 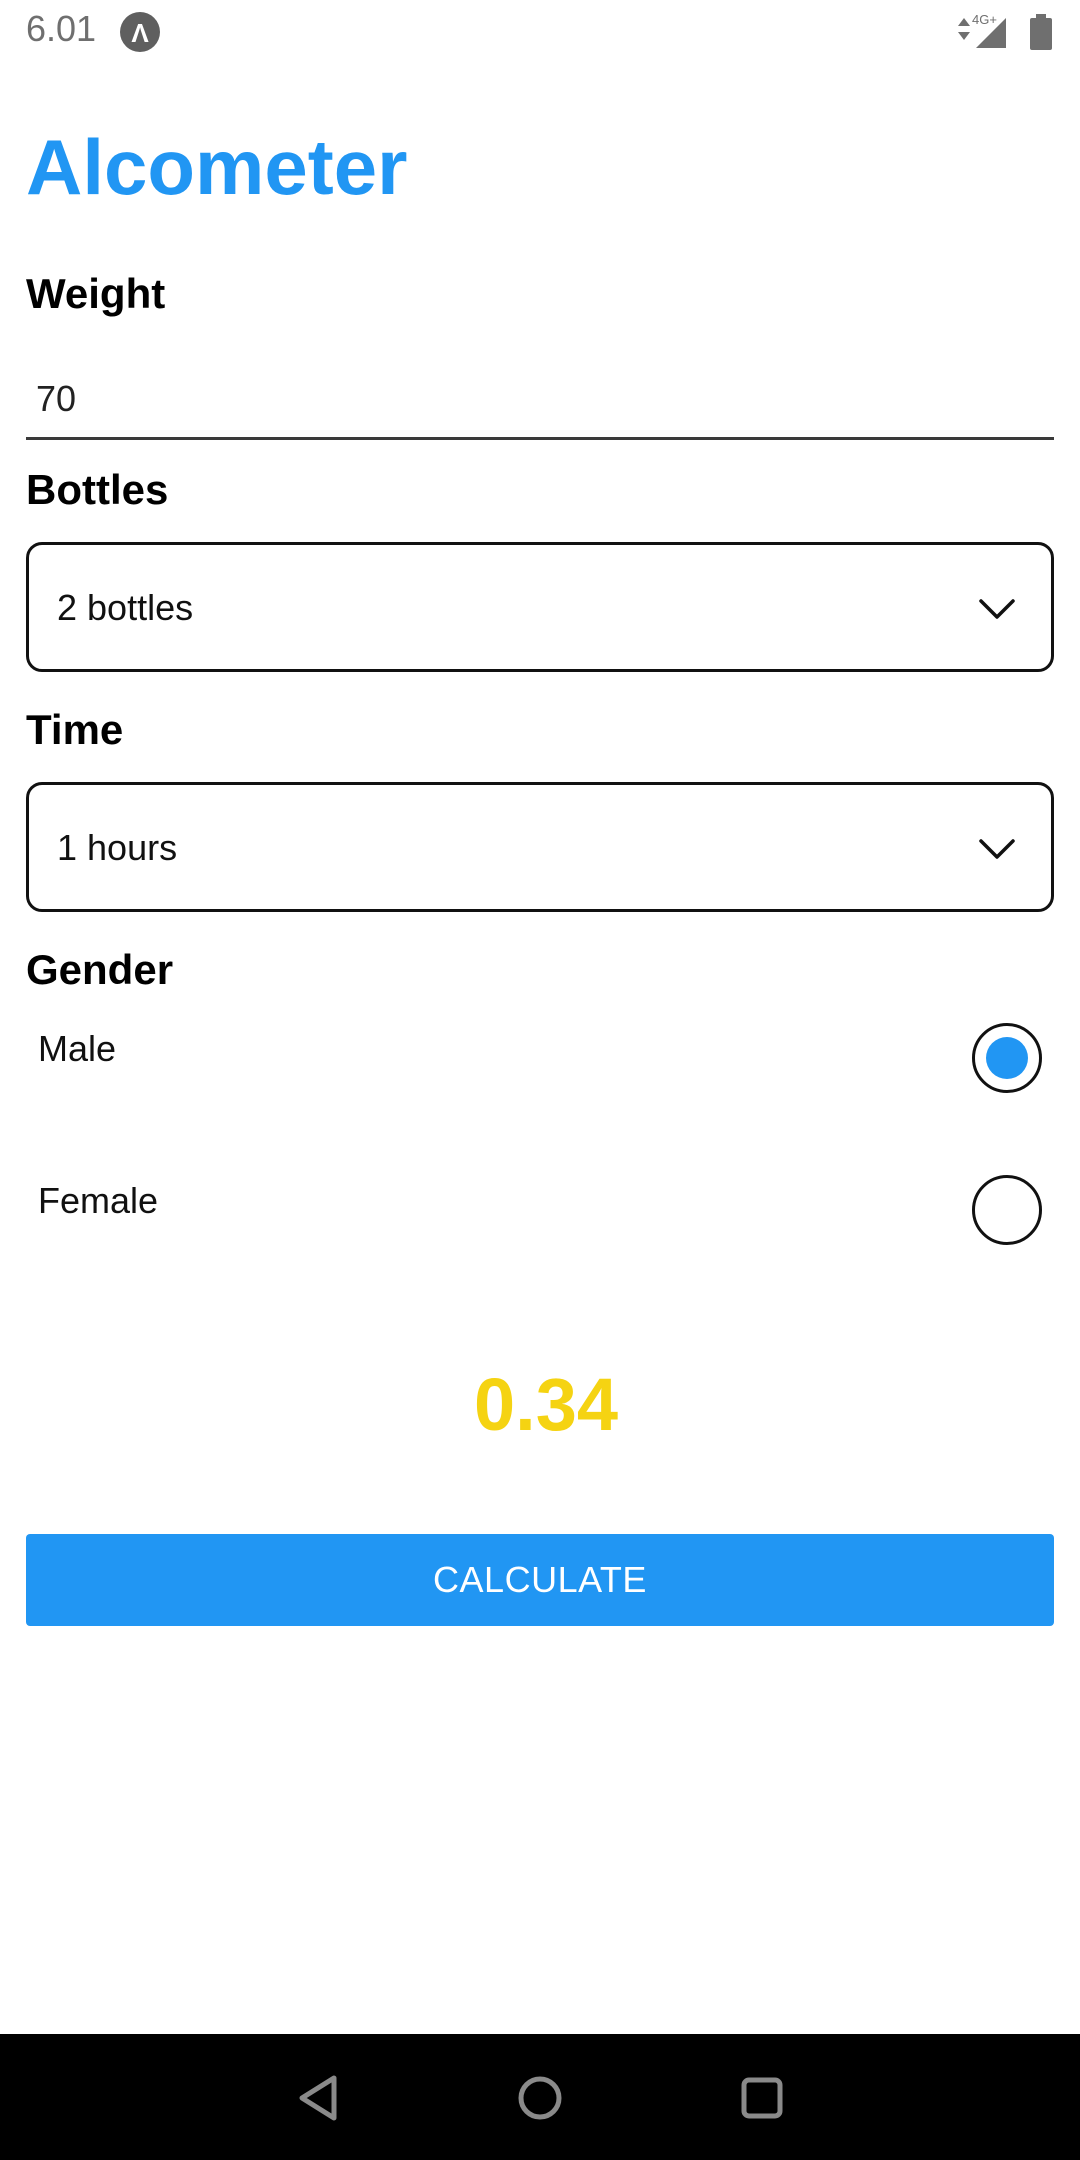 I want to click on status-bar: 6.01 Λ 4G+, so click(x=540, y=31).